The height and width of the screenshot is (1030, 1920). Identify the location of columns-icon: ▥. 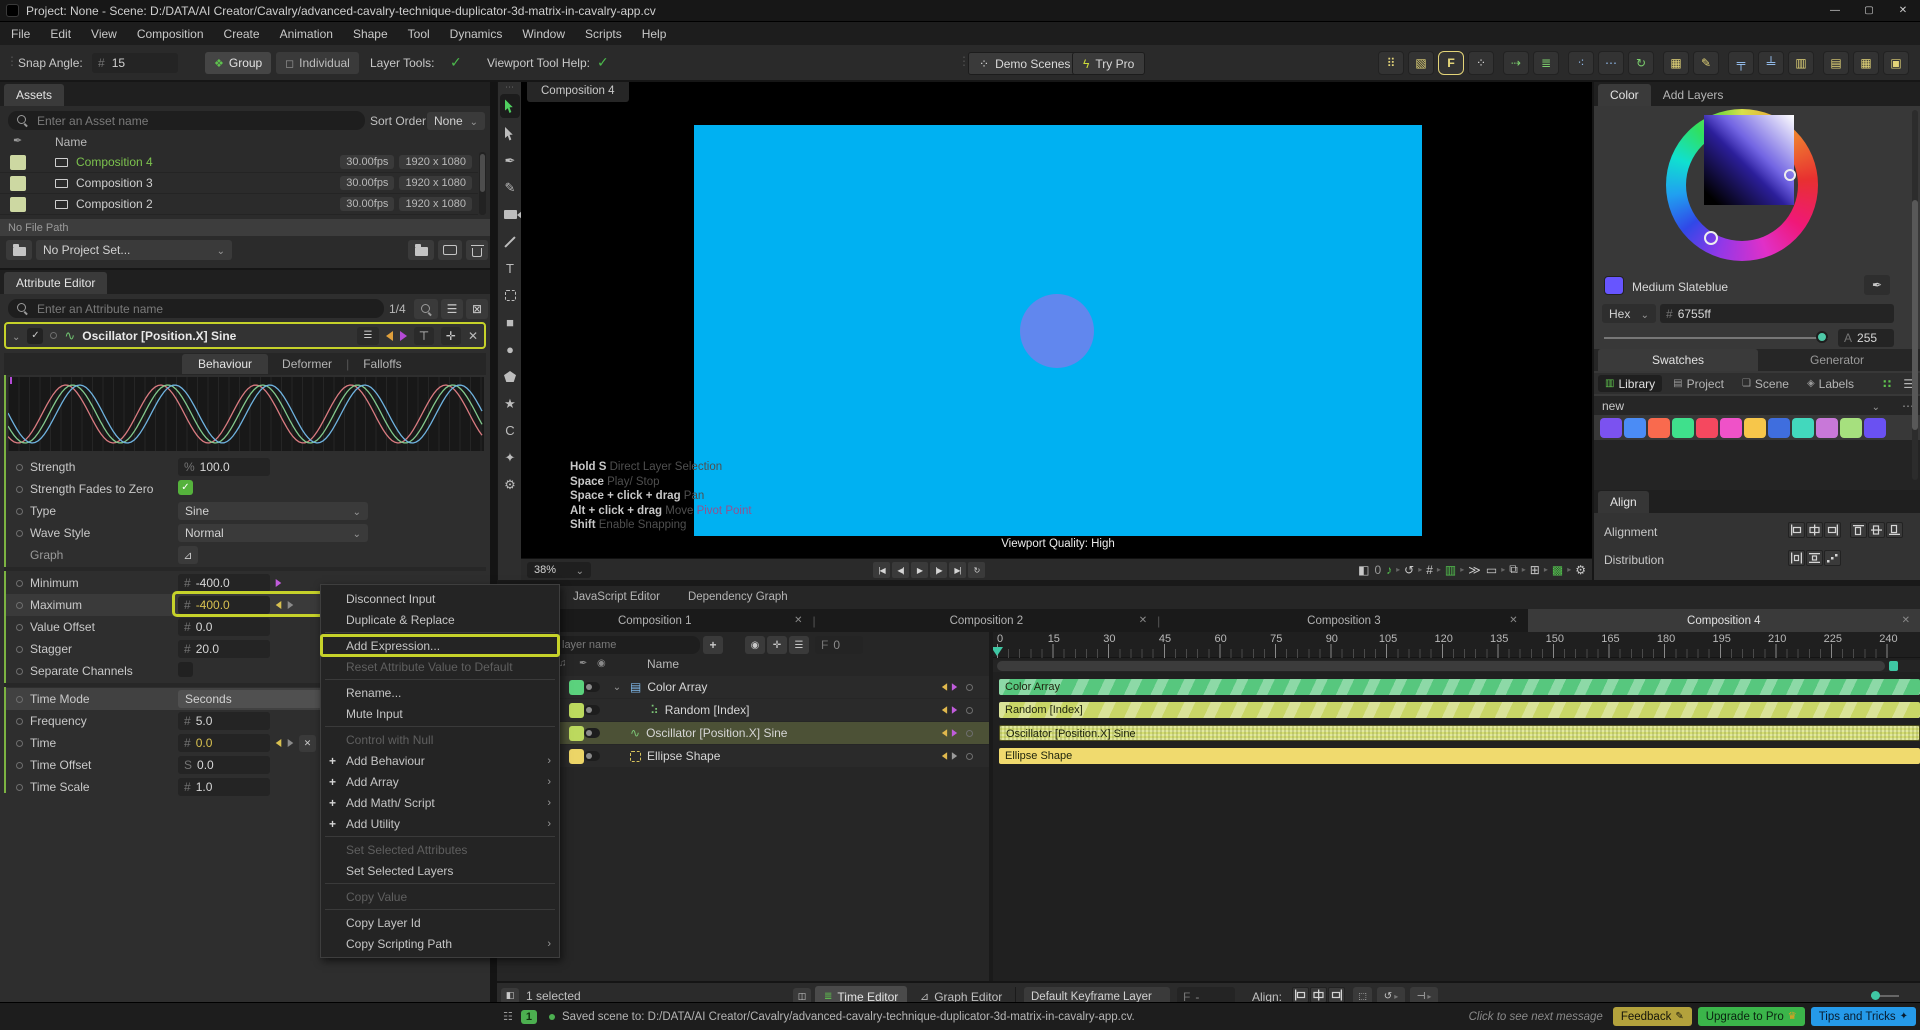
(1801, 63).